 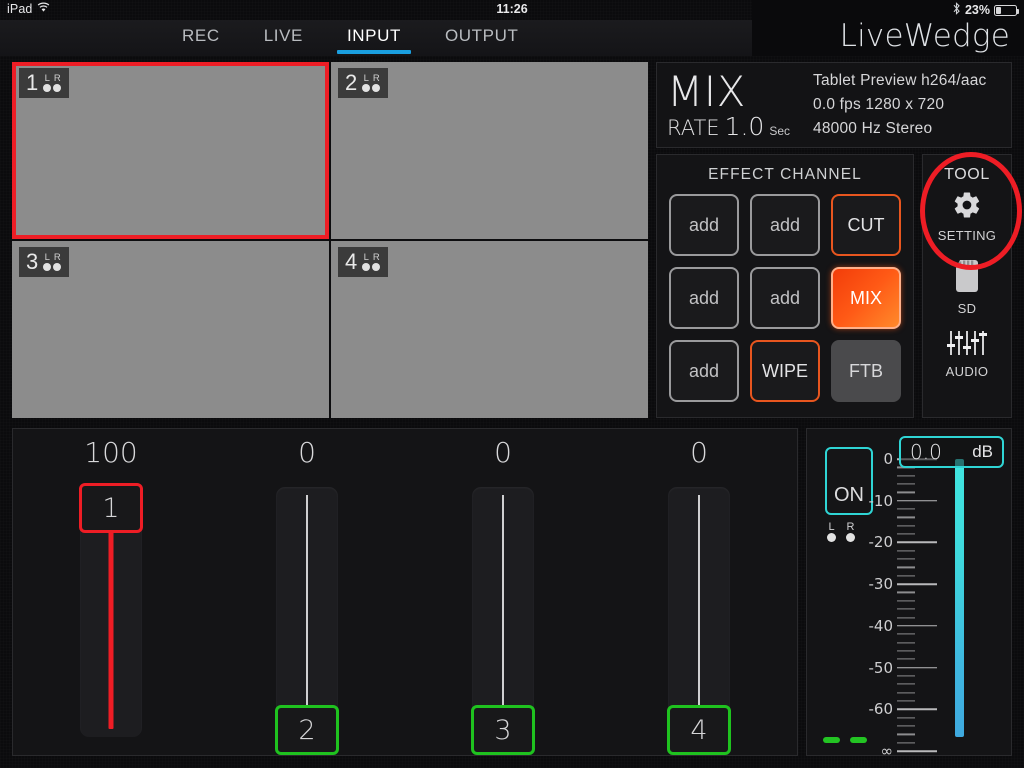 I want to click on rate-label: RATE, so click(x=693, y=128).